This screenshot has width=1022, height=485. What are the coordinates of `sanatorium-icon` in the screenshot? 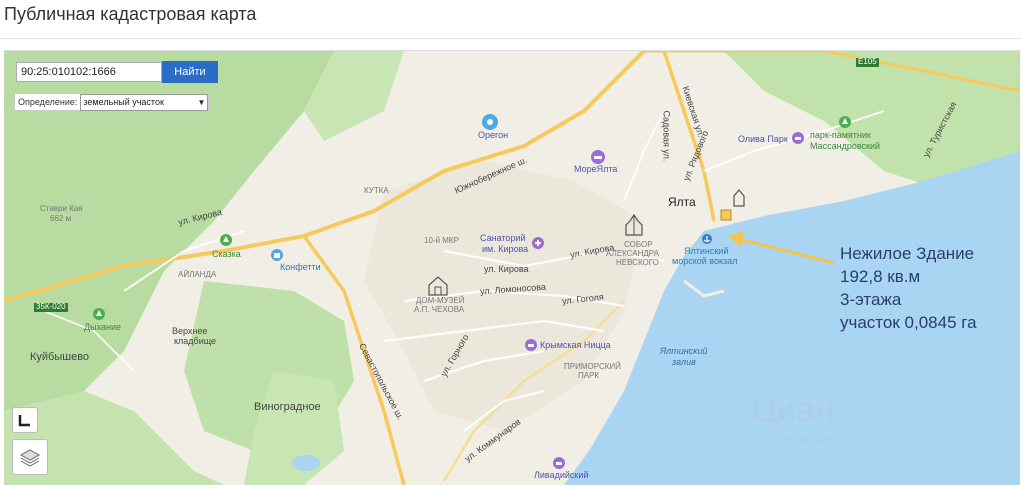 It's located at (538, 243).